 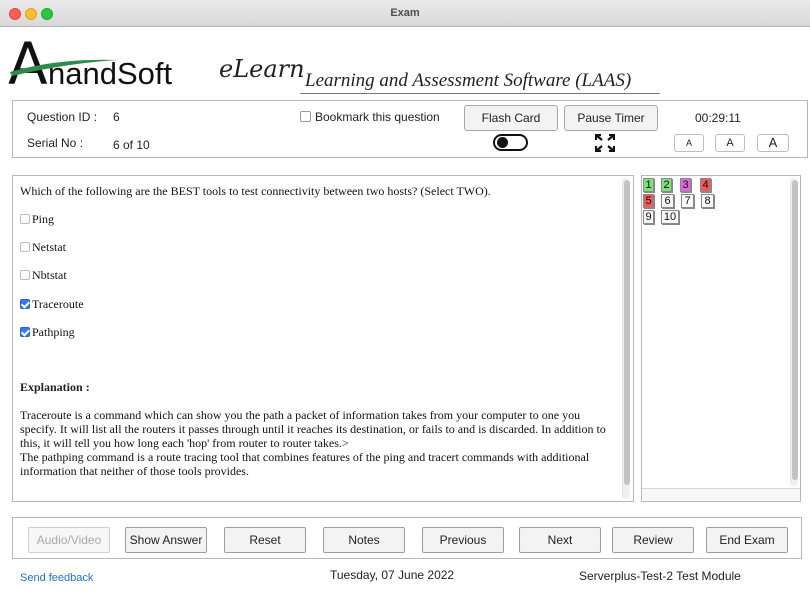 I want to click on svg-text: A, so click(x=28, y=61).